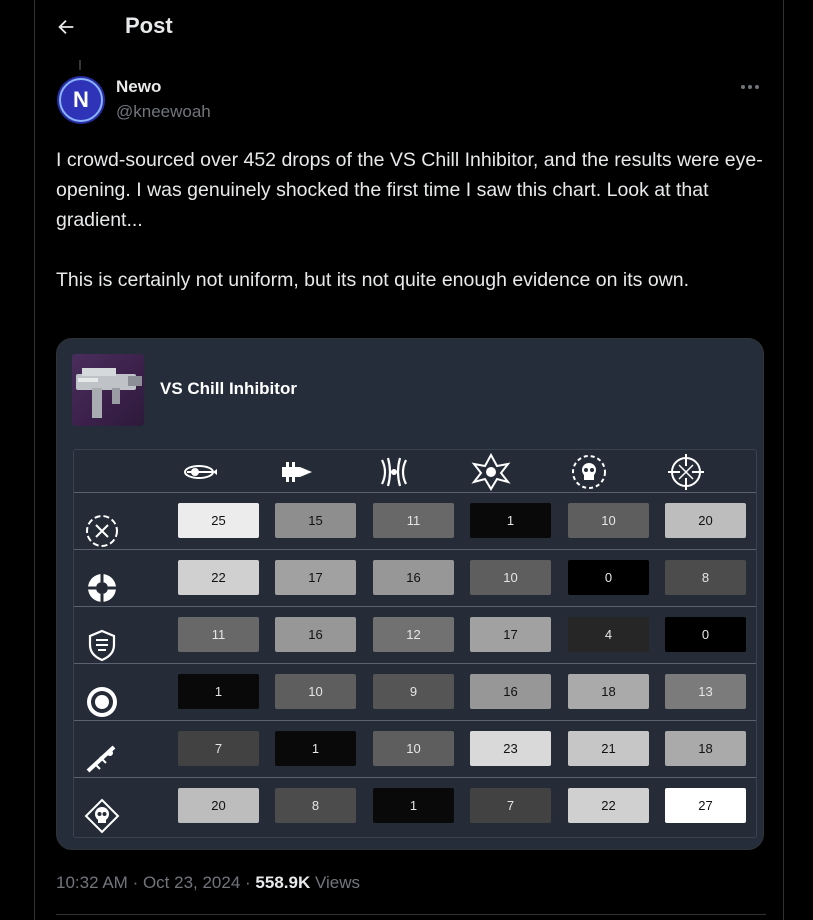 The image size is (813, 920). Describe the element at coordinates (705, 805) in the screenshot. I see `grid-cell: 27` at that location.